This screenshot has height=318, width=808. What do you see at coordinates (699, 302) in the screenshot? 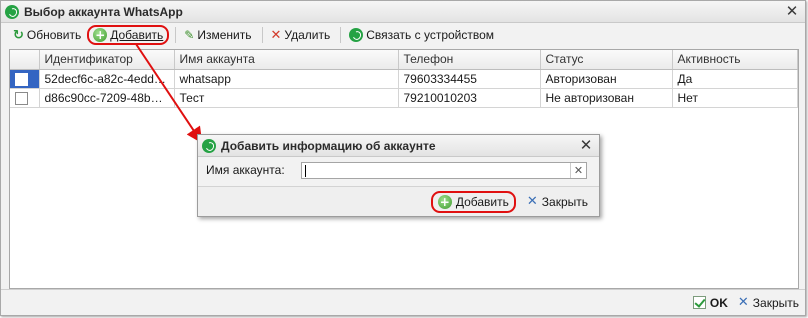
I see `checkmark-icon` at bounding box center [699, 302].